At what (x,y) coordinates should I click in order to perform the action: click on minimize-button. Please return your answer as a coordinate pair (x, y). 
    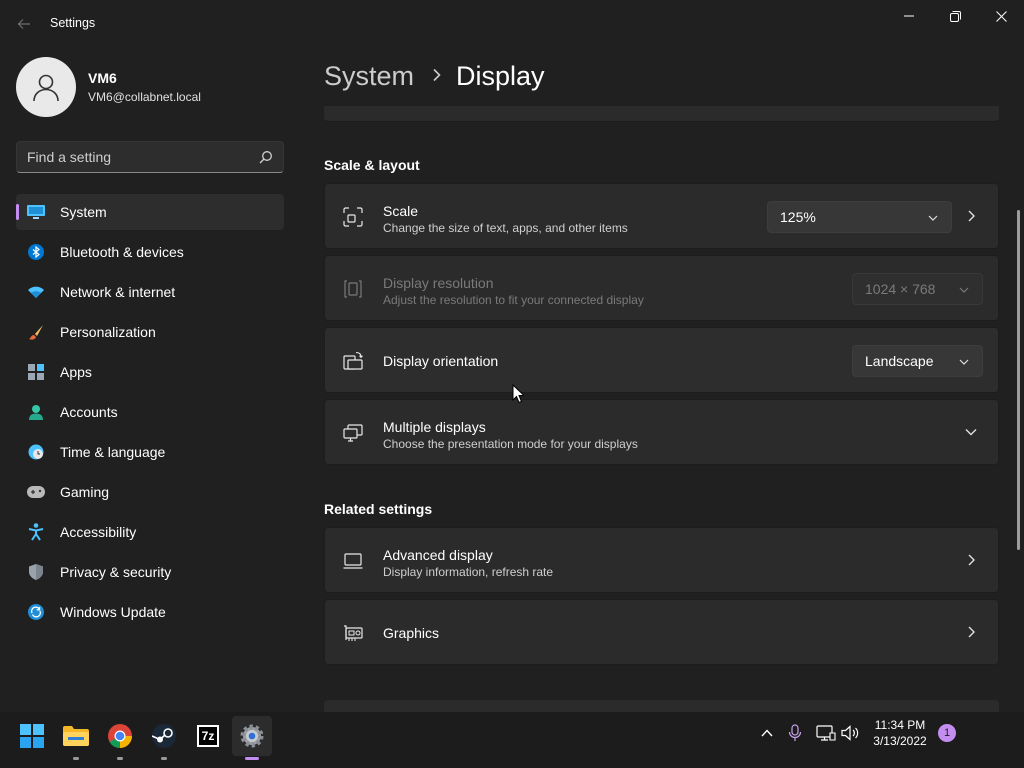
    Looking at the image, I should click on (909, 16).